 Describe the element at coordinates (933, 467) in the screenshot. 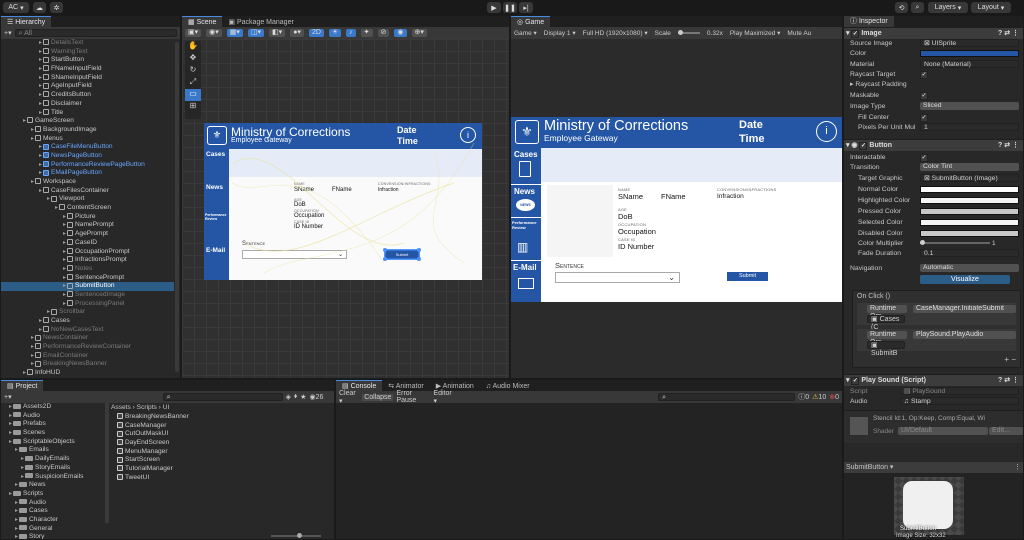

I see `preview-header: SubmitButton ▾ ⋮` at that location.